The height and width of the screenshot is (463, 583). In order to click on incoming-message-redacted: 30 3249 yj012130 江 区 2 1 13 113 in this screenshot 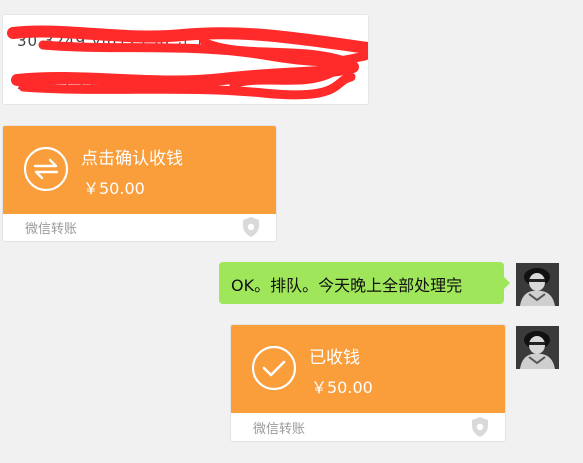, I will do `click(185, 59)`.